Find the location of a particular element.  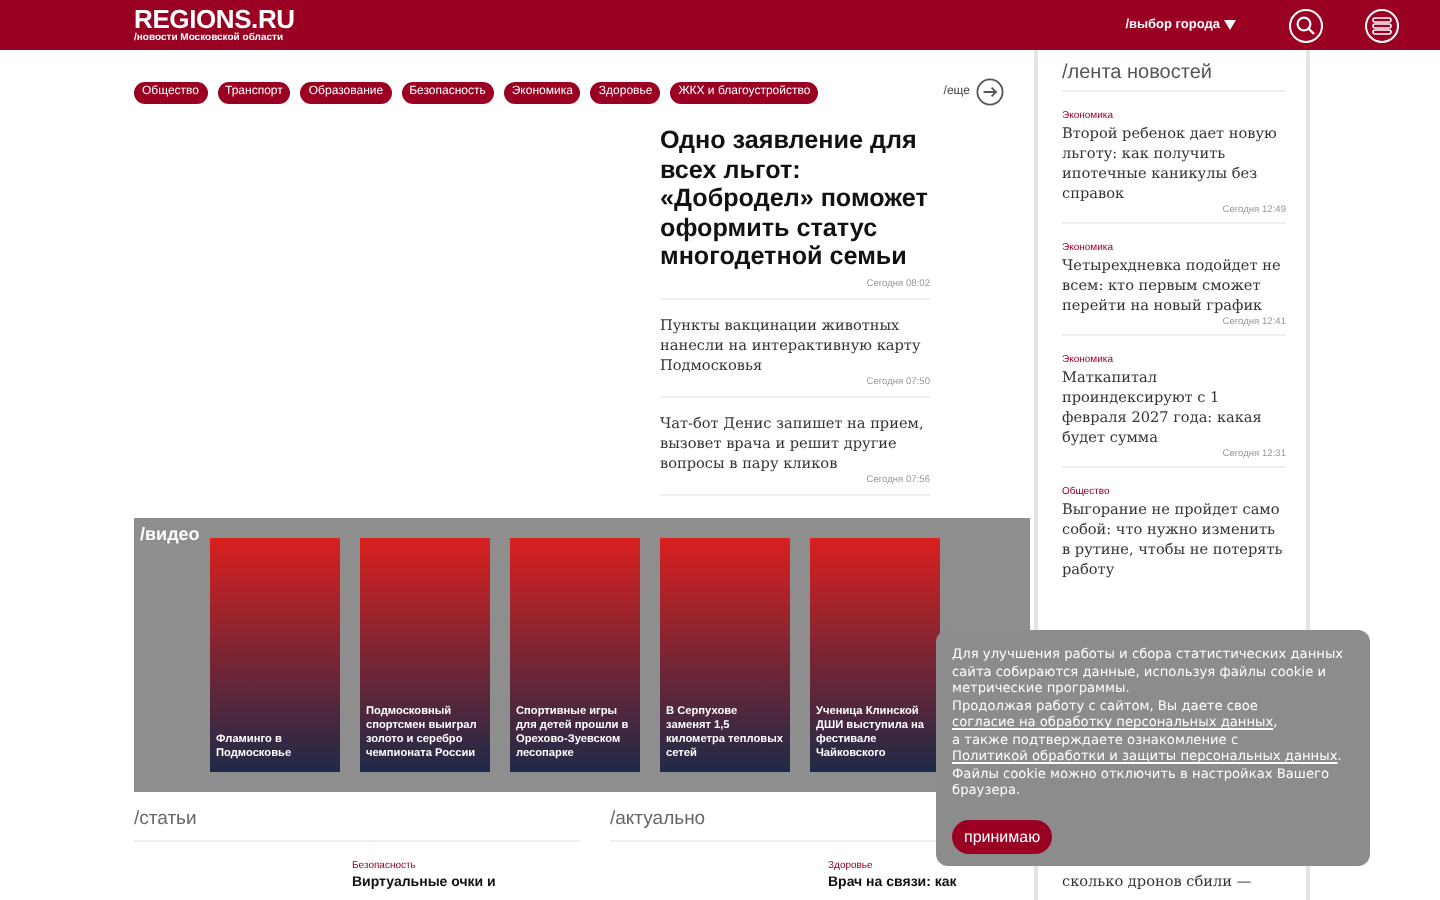

caret-icon is located at coordinates (1230, 25).